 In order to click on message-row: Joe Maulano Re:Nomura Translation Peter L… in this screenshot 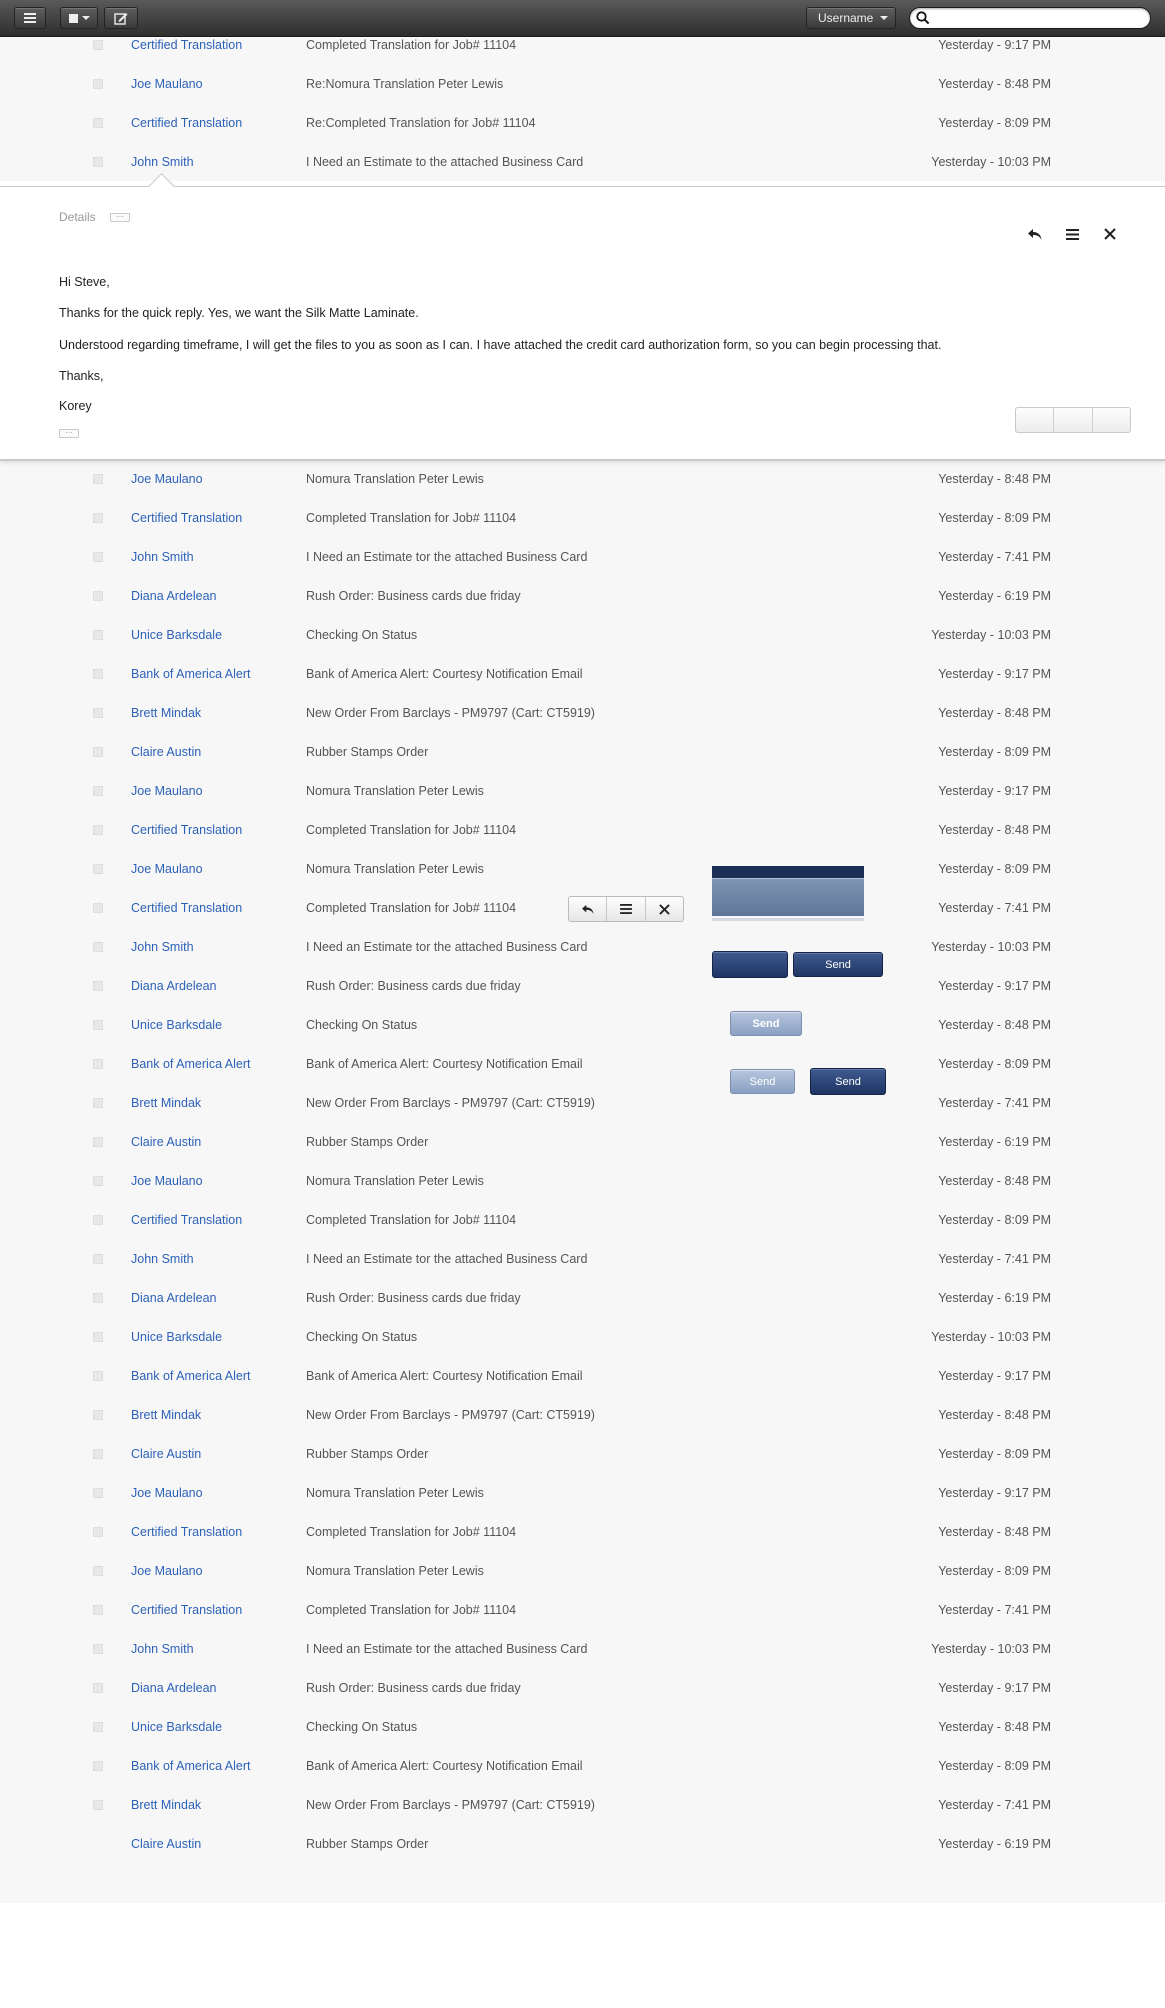, I will do `click(582, 83)`.